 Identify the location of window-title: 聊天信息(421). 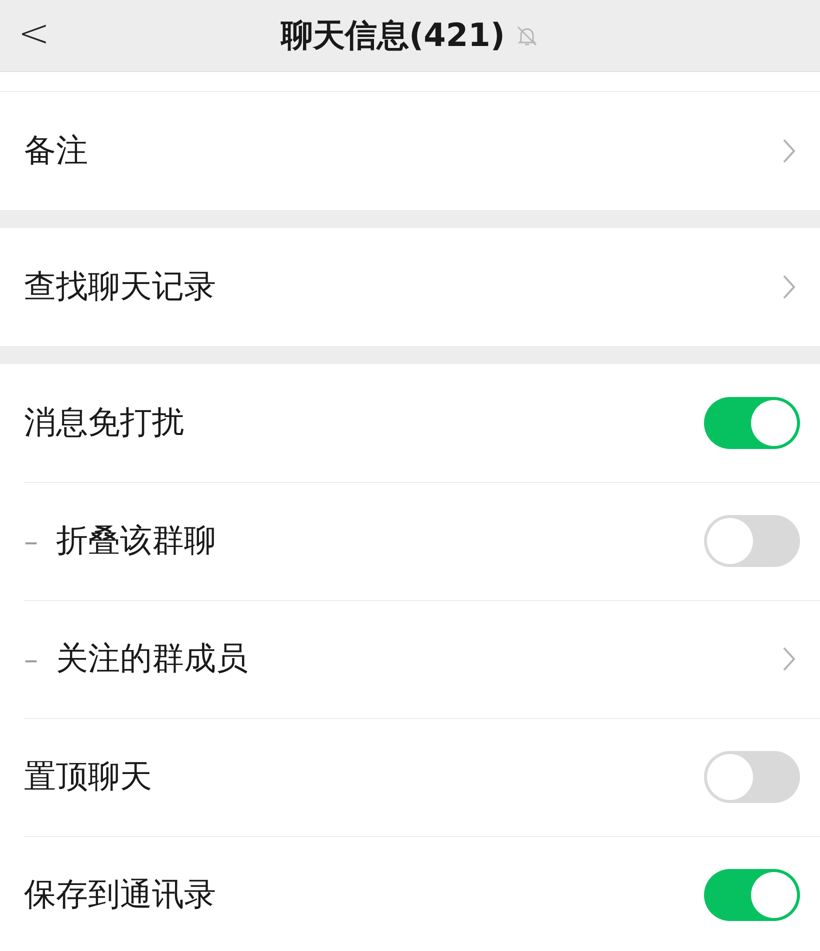
(393, 35).